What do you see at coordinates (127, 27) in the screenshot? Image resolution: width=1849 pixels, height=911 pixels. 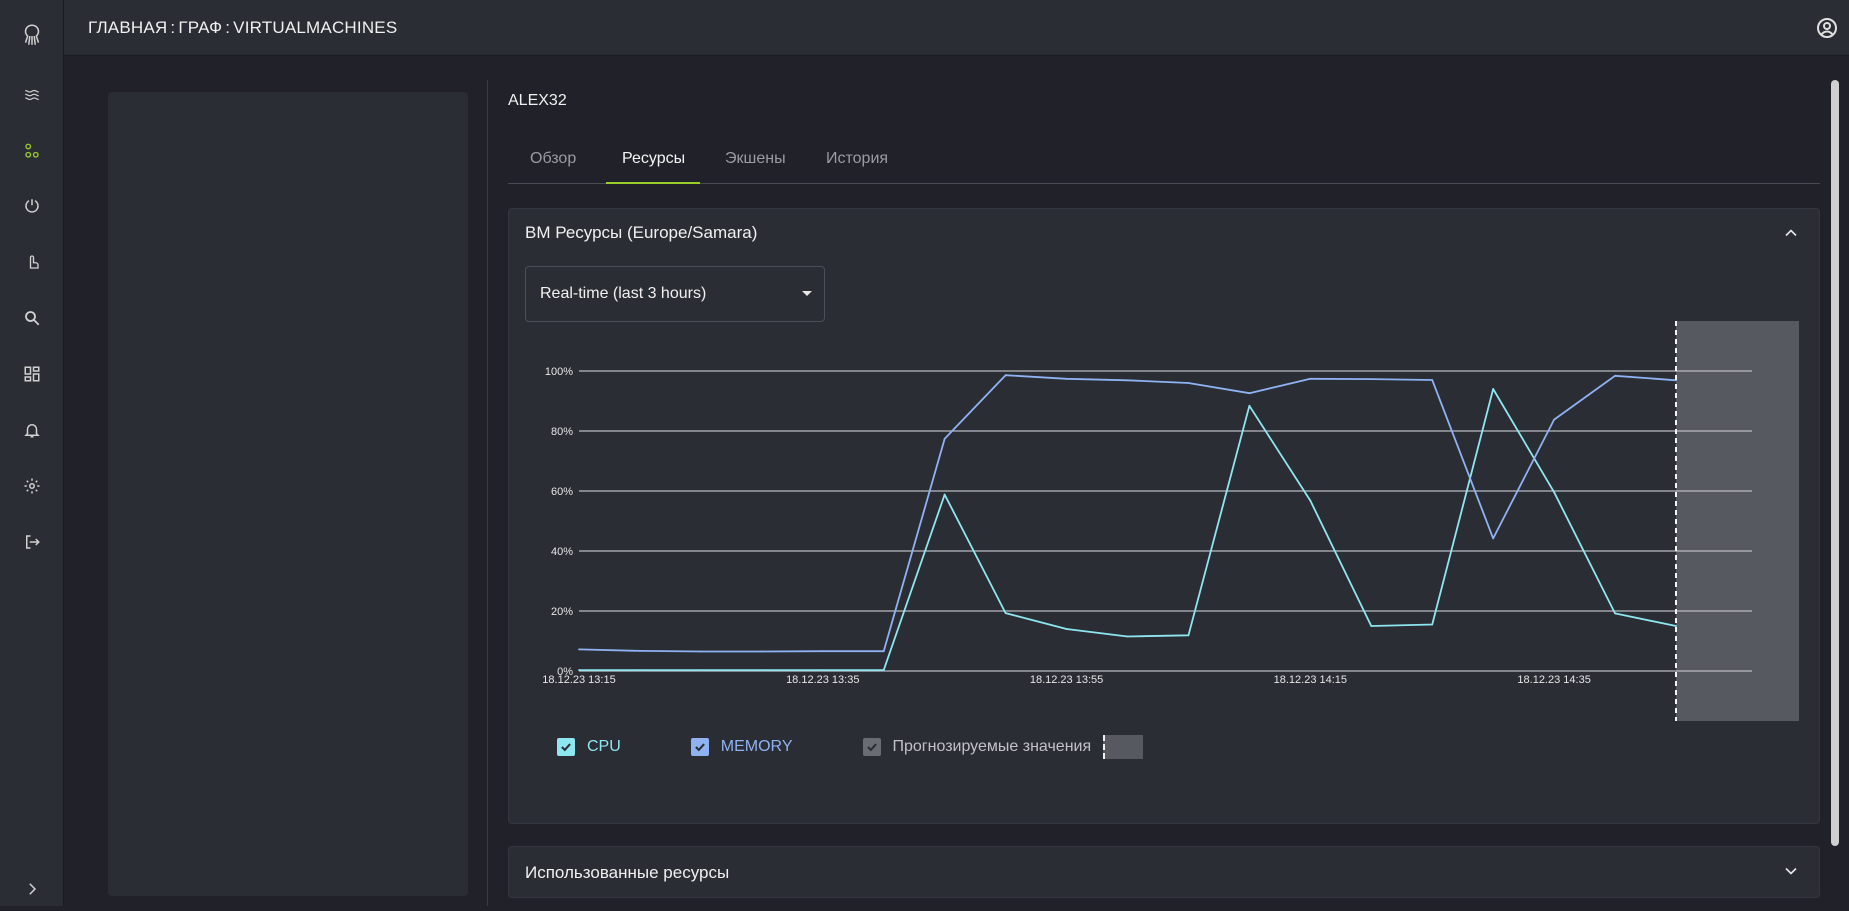 I see `breadcrumb-home: ГЛАВНАЯ` at bounding box center [127, 27].